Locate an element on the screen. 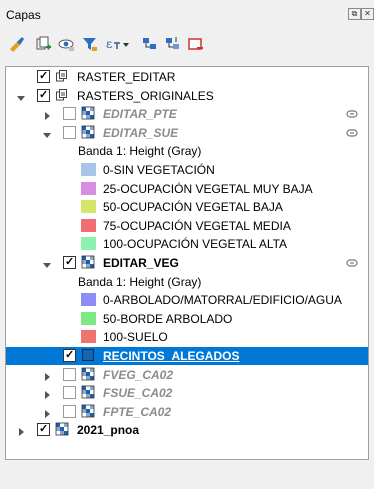 This screenshot has height=489, width=374. float-panel-icon: ⧉ is located at coordinates (354, 14).